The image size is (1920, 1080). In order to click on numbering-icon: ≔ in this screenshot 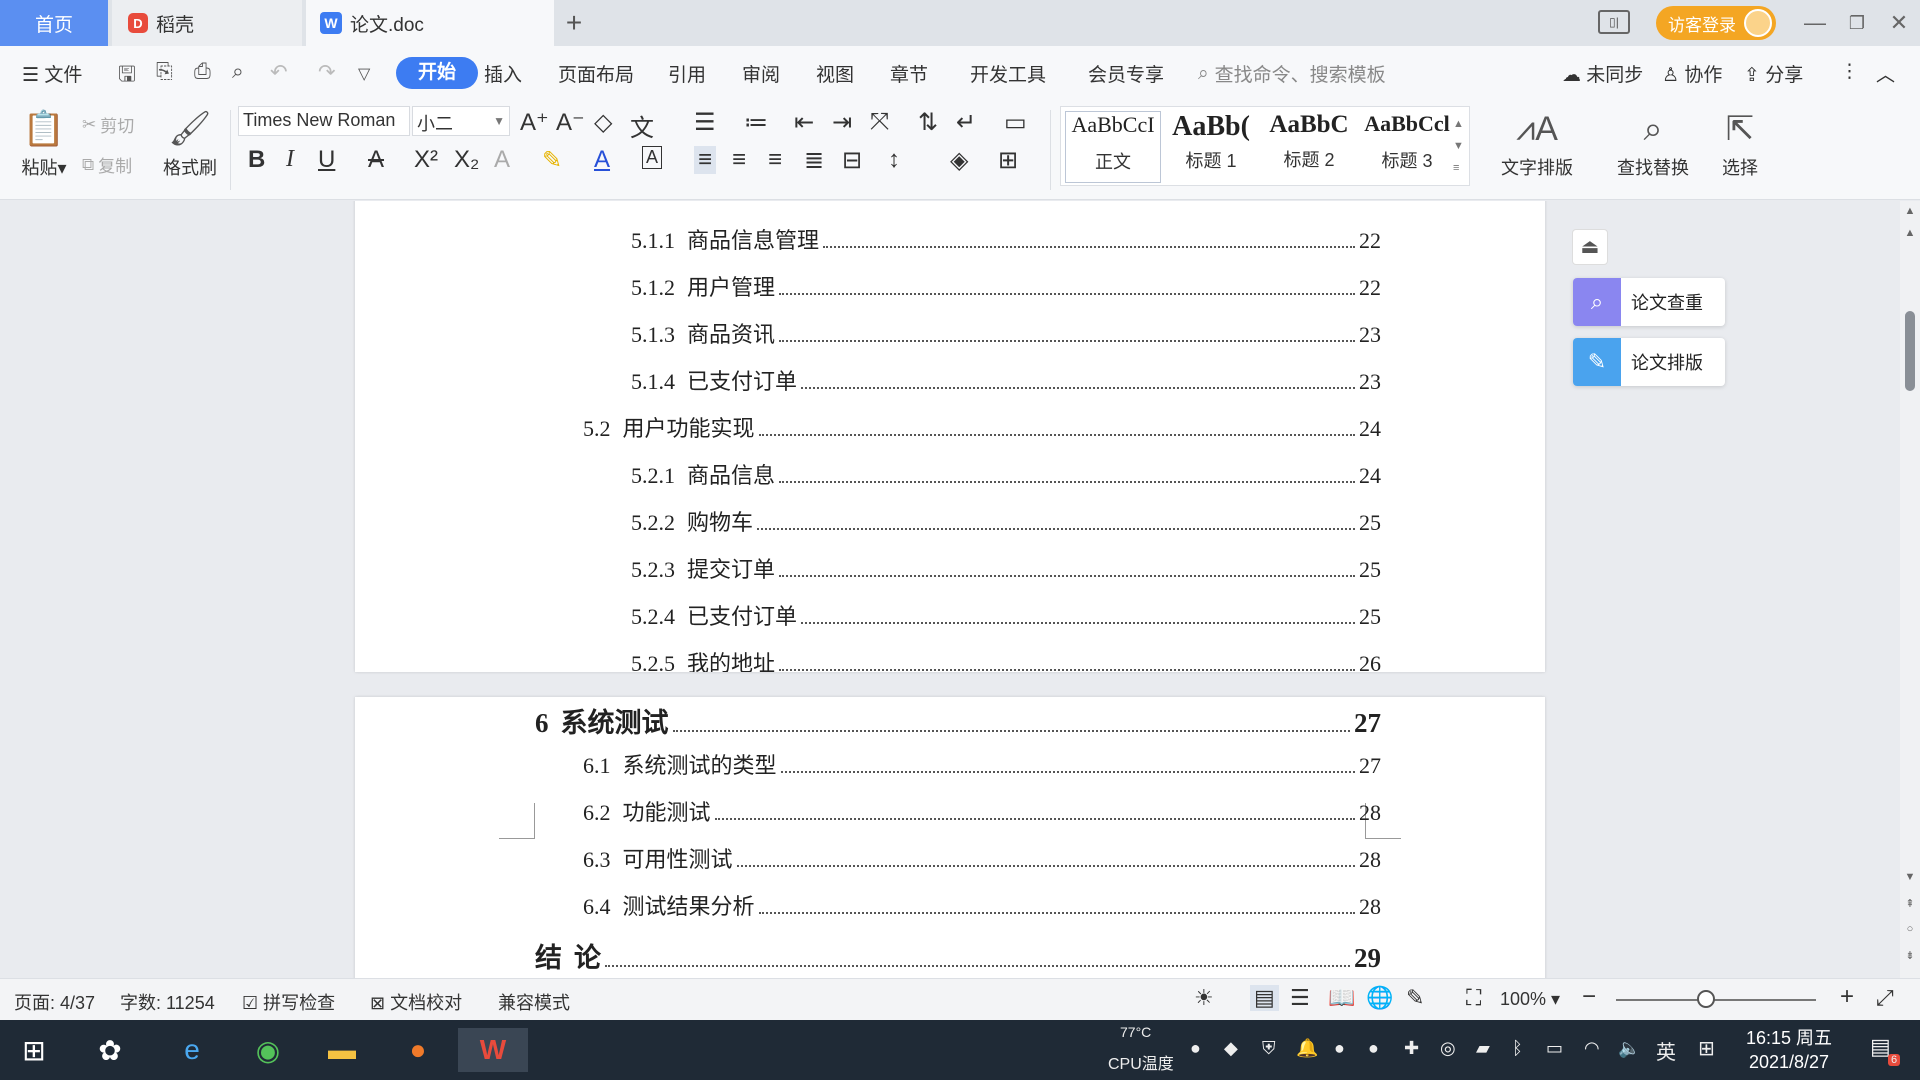, I will do `click(756, 122)`.